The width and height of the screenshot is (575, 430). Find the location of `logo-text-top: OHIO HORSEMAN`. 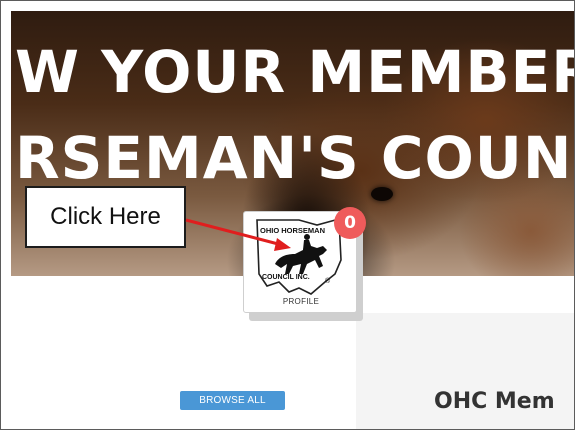

logo-text-top: OHIO HORSEMAN is located at coordinates (292, 230).